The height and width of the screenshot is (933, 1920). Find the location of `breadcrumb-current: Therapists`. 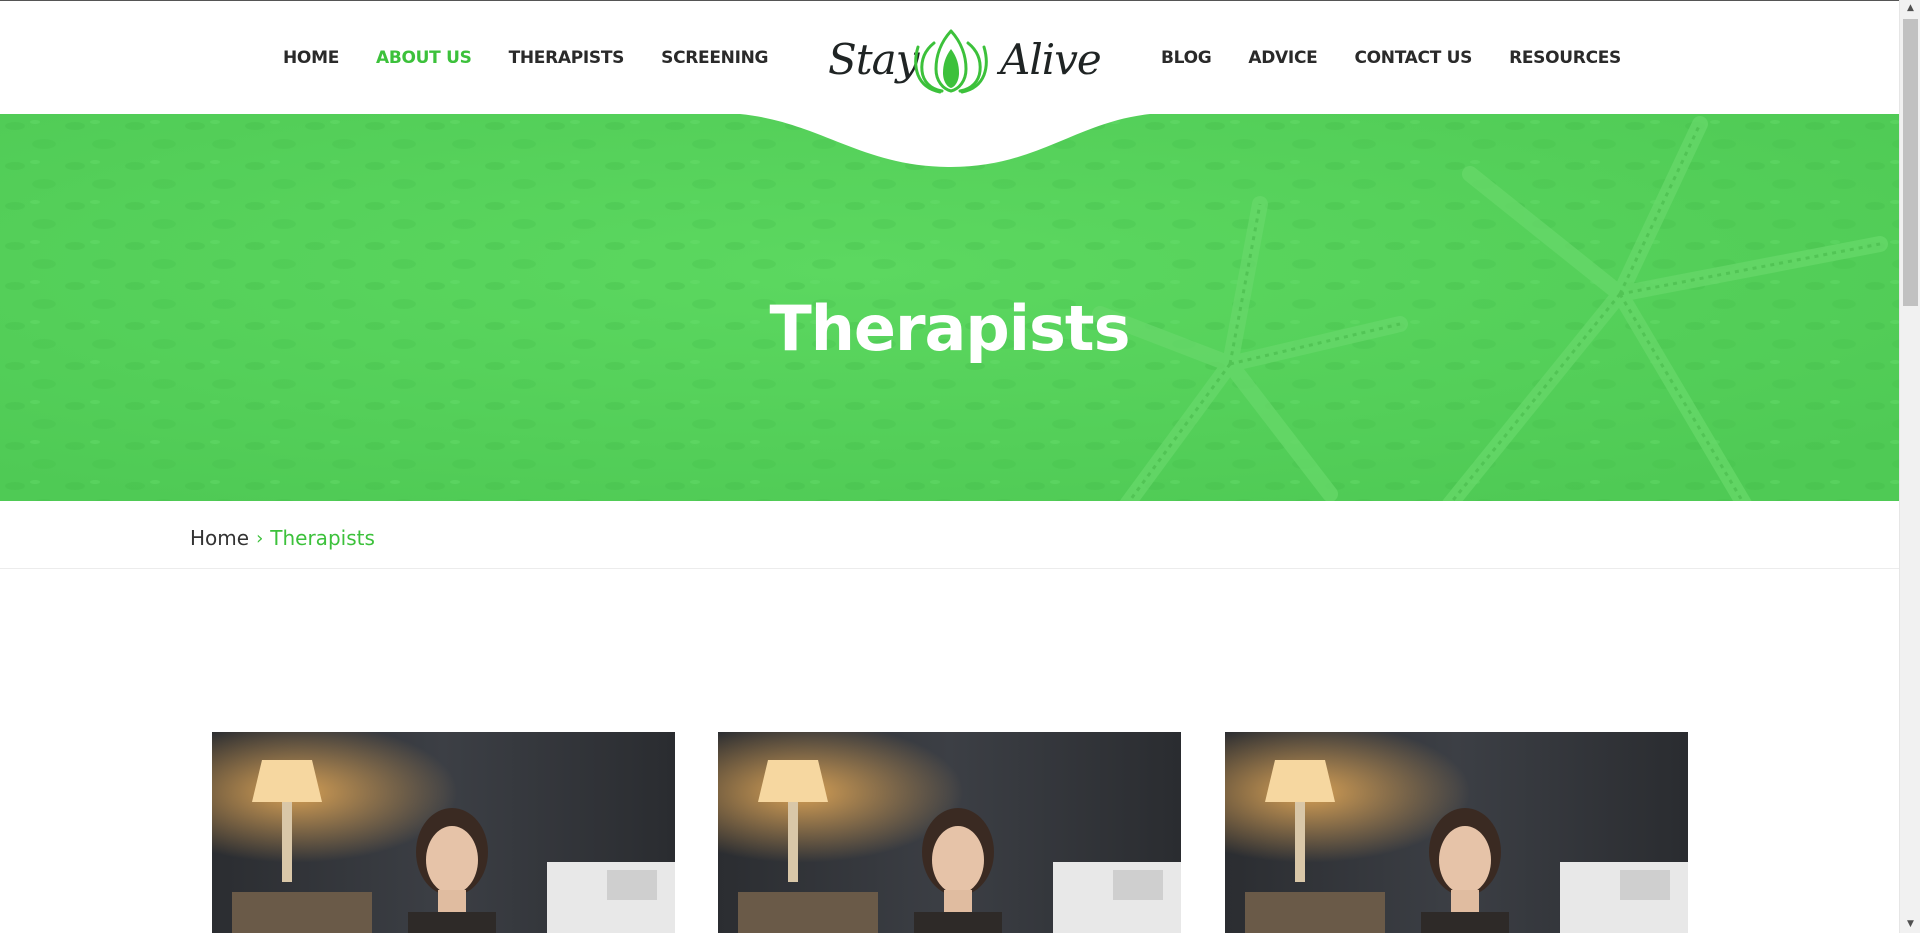

breadcrumb-current: Therapists is located at coordinates (322, 538).